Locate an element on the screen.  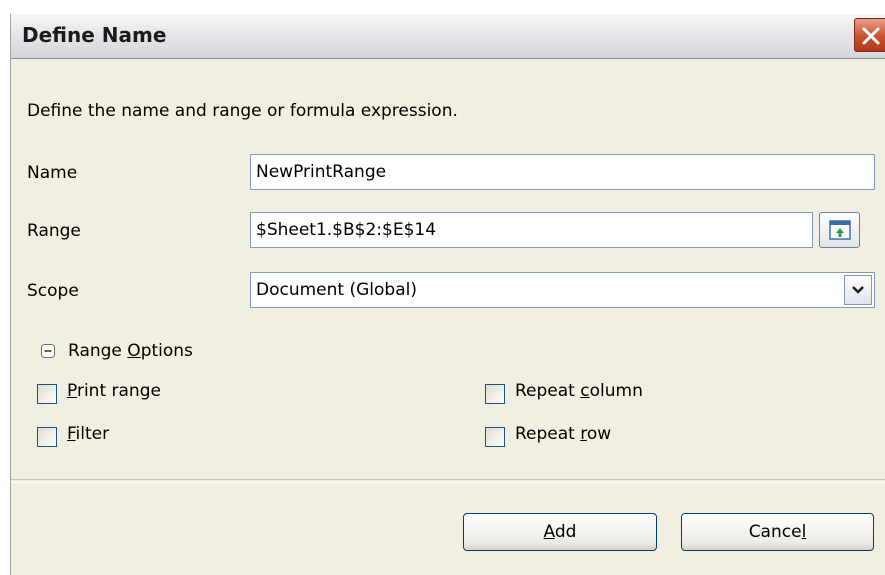
collapse-minus-icon is located at coordinates (48, 351).